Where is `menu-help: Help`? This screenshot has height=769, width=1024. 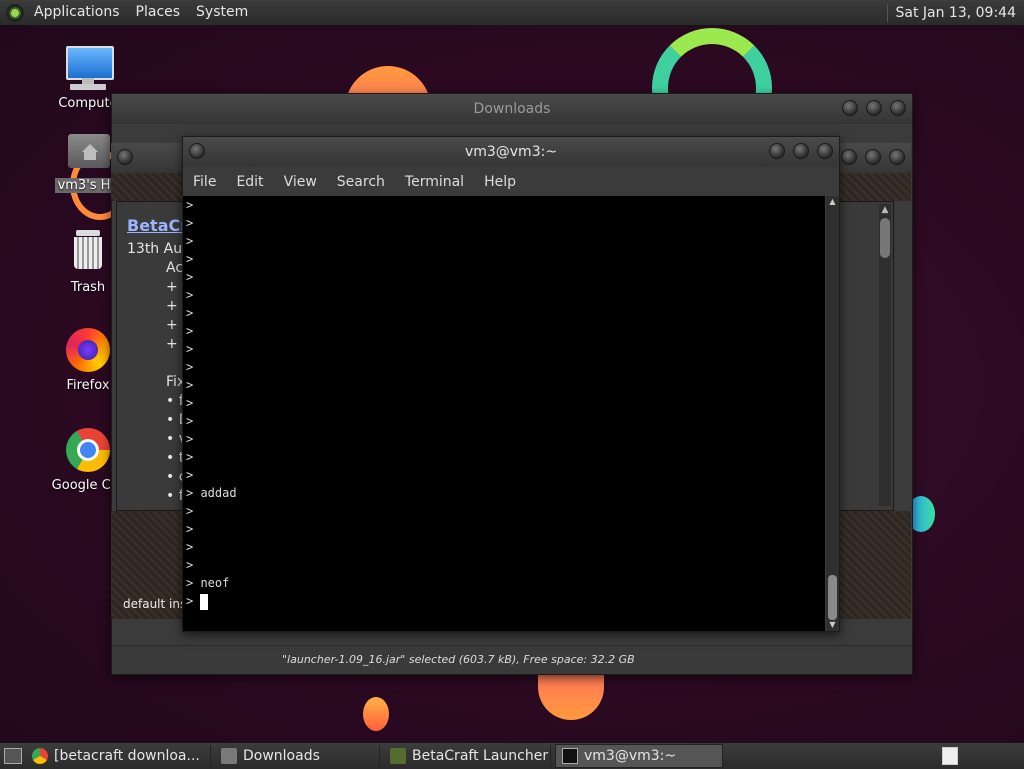
menu-help: Help is located at coordinates (500, 182).